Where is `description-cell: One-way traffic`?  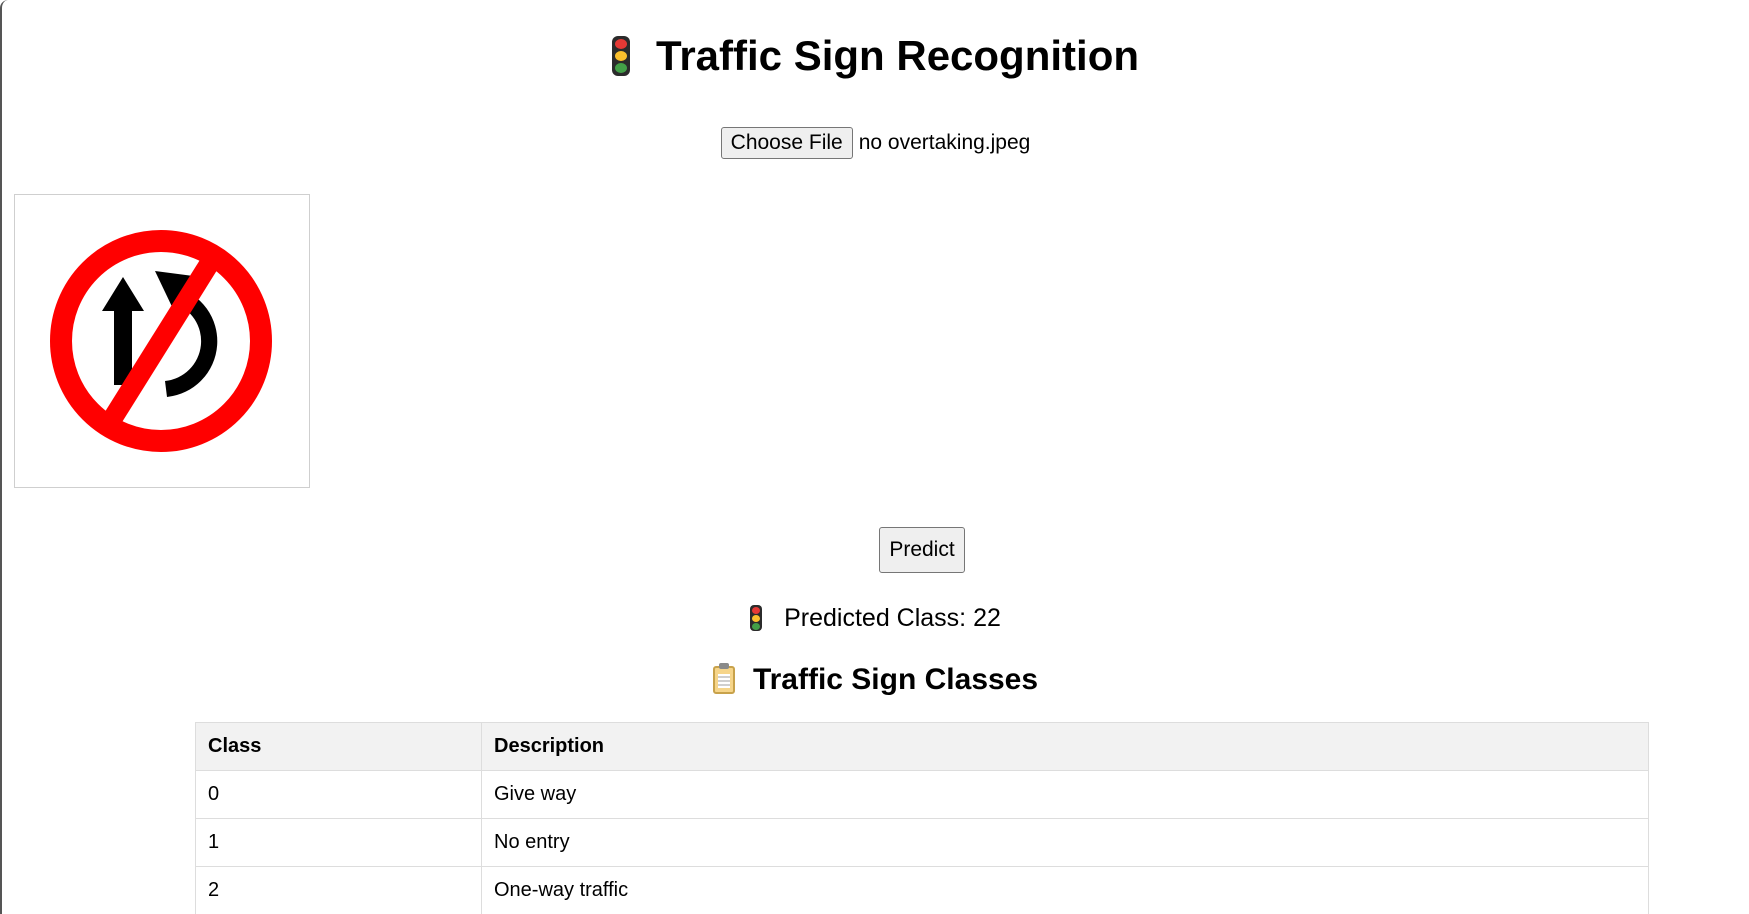 description-cell: One-way traffic is located at coordinates (1065, 890).